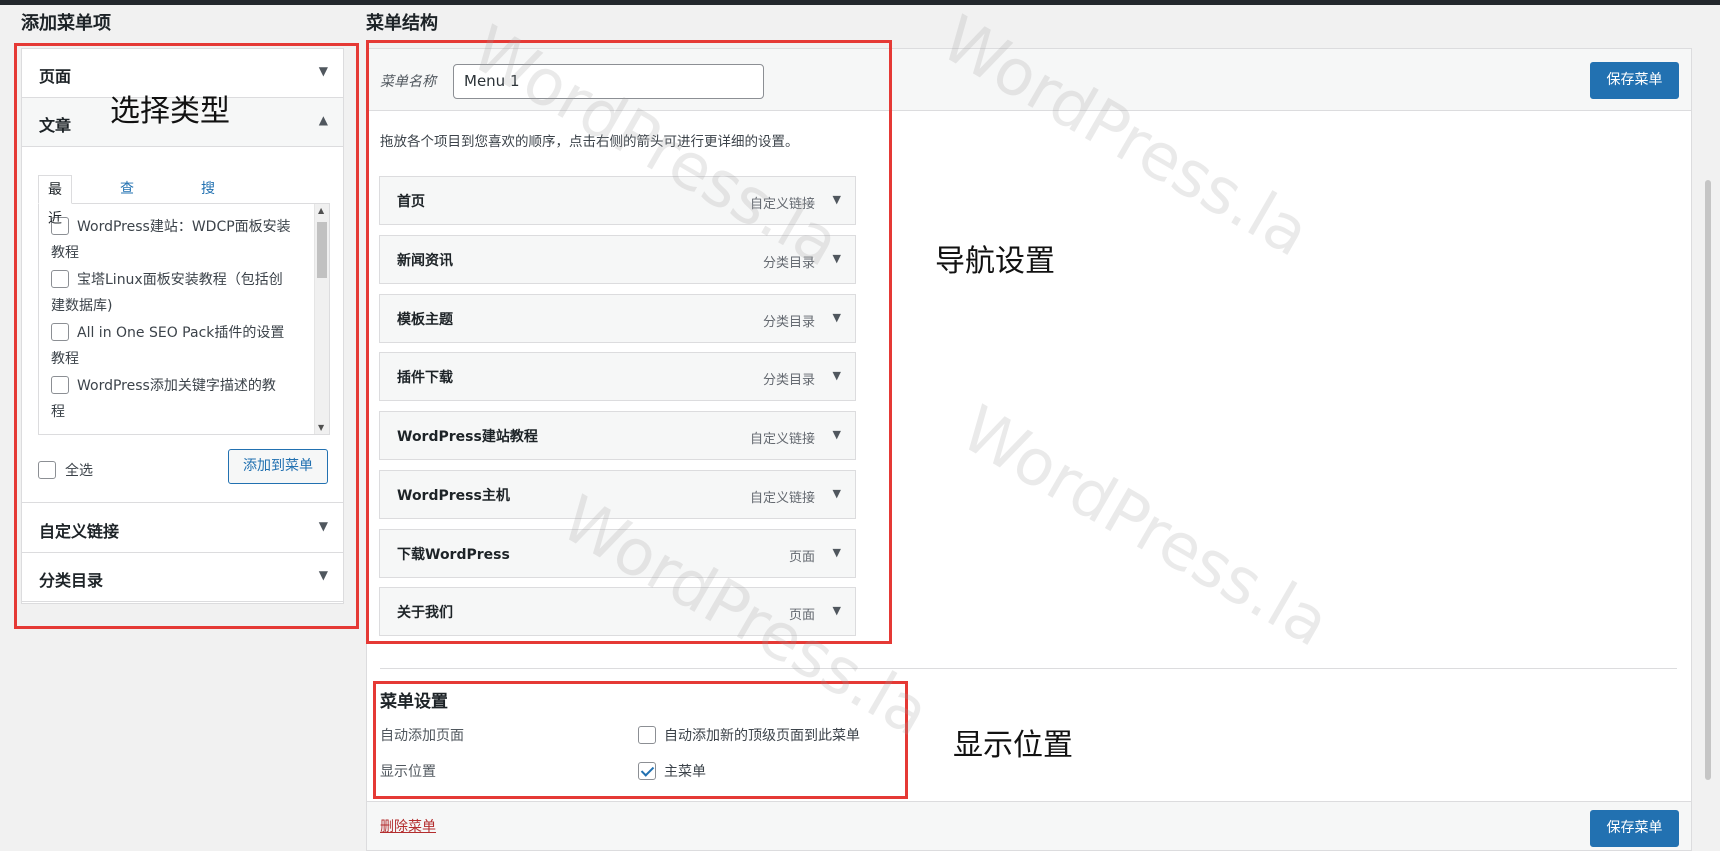  Describe the element at coordinates (66, 23) in the screenshot. I see `add-menu-items-heading: 添加菜单项` at that location.